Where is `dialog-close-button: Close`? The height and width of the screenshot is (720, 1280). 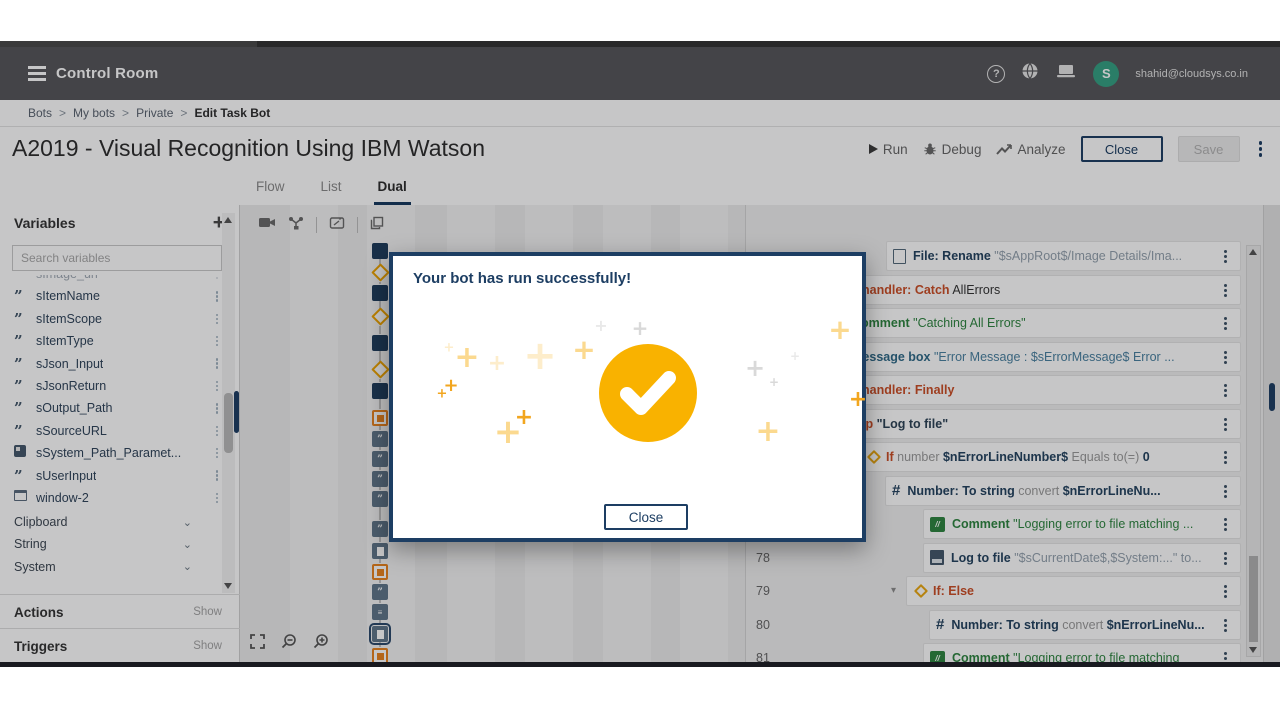
dialog-close-button: Close is located at coordinates (646, 517).